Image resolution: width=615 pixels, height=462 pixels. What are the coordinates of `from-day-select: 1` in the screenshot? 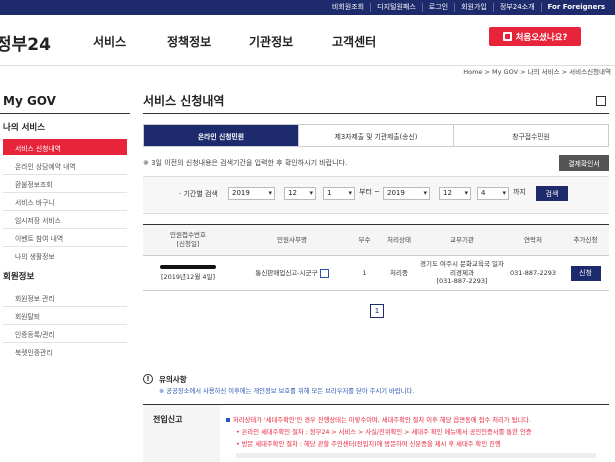 It's located at (339, 193).